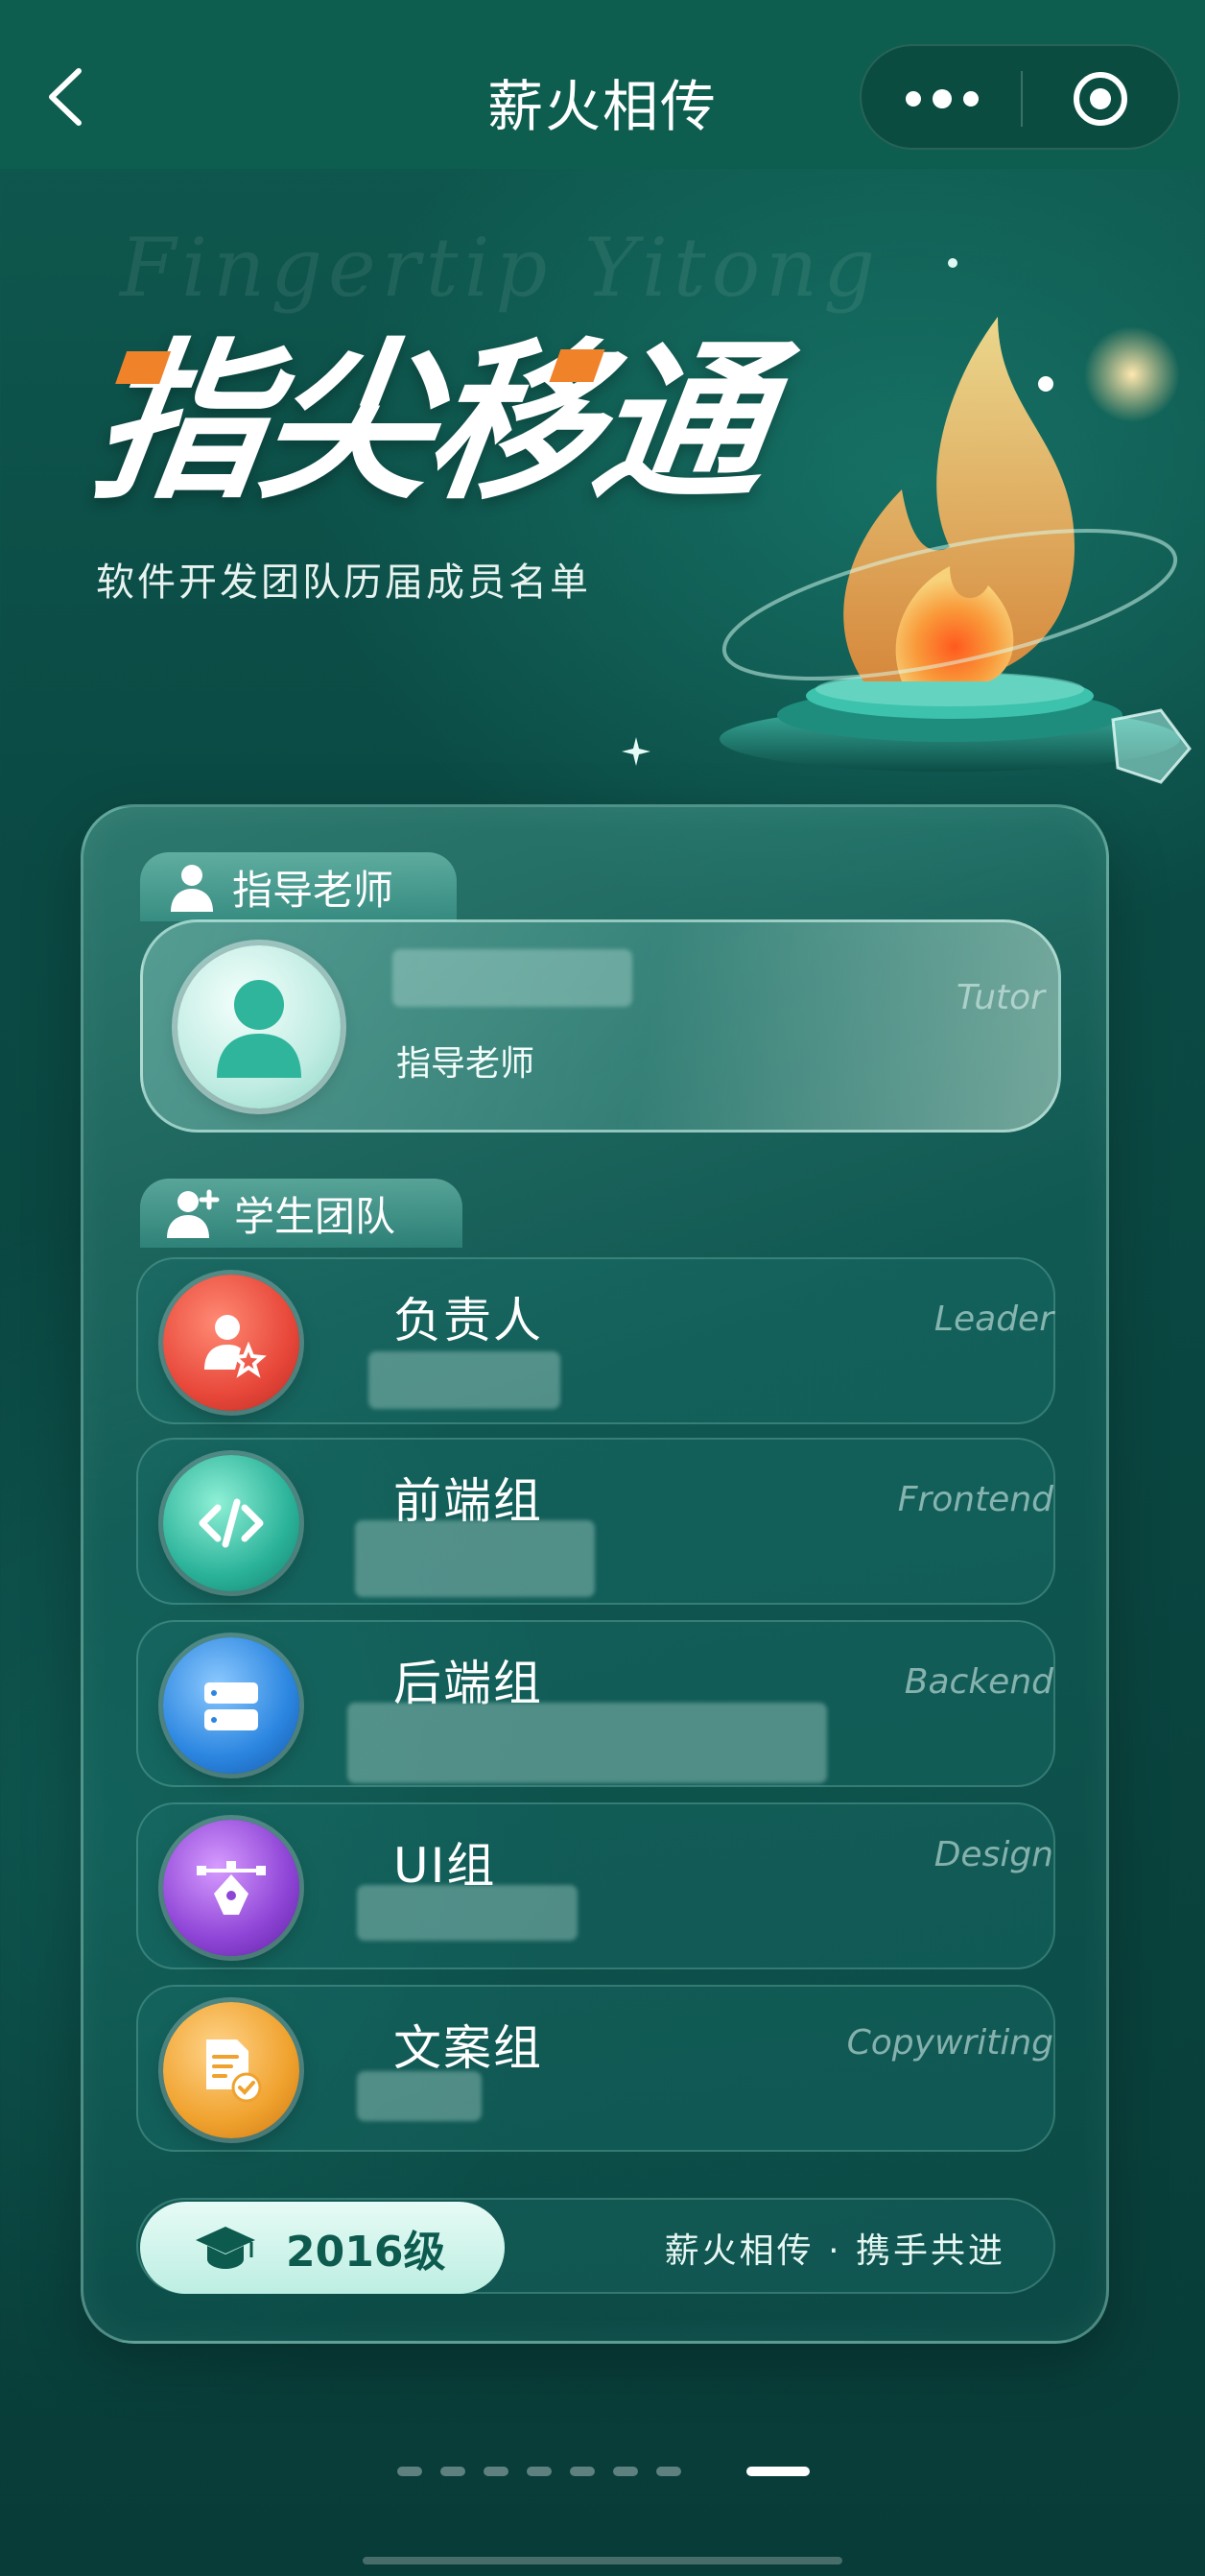 Image resolution: width=1205 pixels, height=2576 pixels. What do you see at coordinates (596, 1340) in the screenshot?
I see `group-row-leader: 负责人 Leader` at bounding box center [596, 1340].